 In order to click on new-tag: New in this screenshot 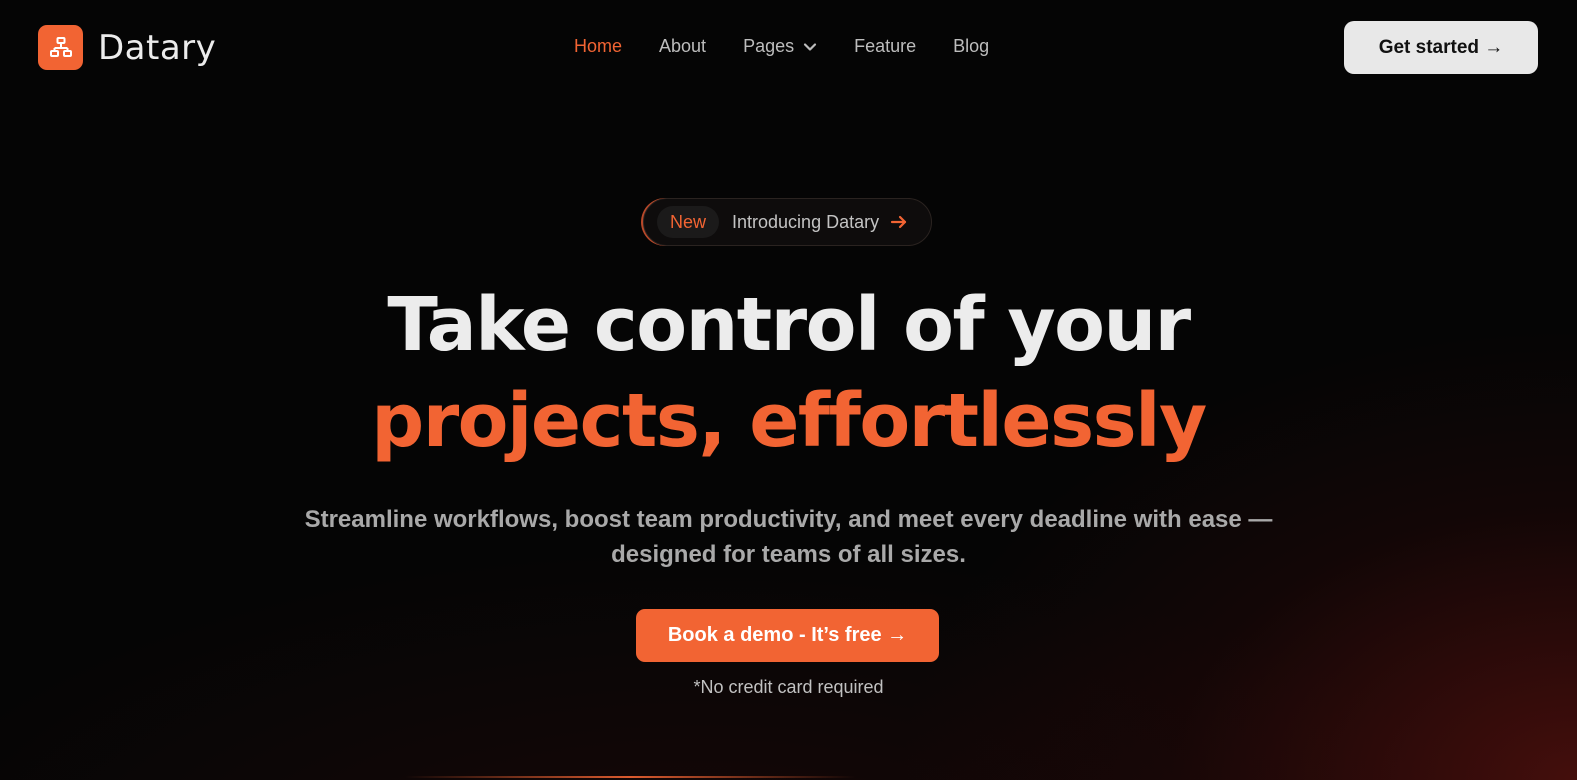, I will do `click(688, 222)`.